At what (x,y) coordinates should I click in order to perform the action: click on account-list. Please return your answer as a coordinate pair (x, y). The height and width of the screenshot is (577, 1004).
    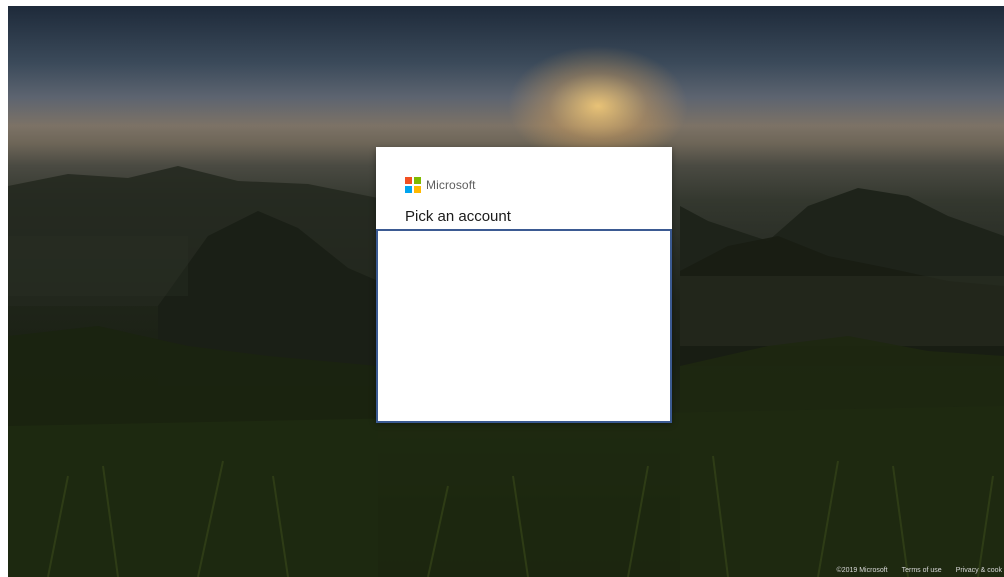
    Looking at the image, I should click on (524, 326).